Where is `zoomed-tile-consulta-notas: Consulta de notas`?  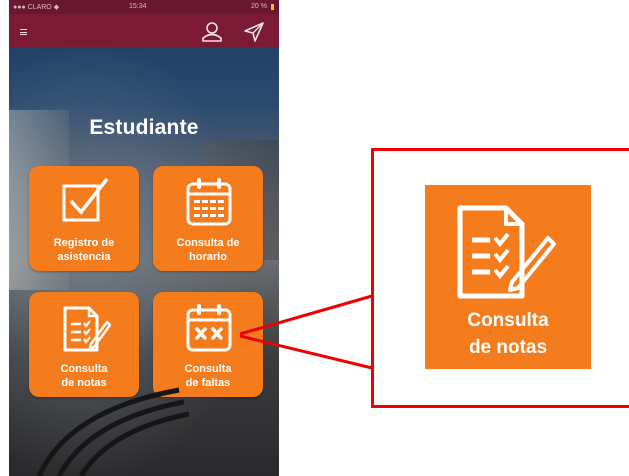 zoomed-tile-consulta-notas: Consulta de notas is located at coordinates (508, 277).